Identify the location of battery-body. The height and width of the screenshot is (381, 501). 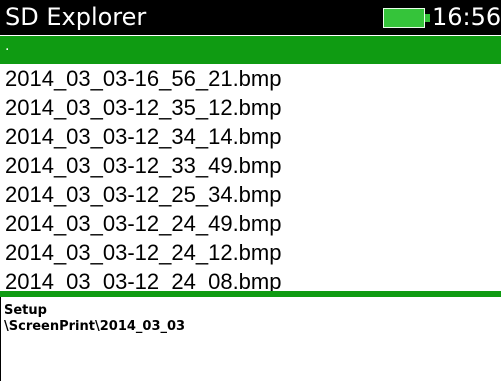
(404, 18).